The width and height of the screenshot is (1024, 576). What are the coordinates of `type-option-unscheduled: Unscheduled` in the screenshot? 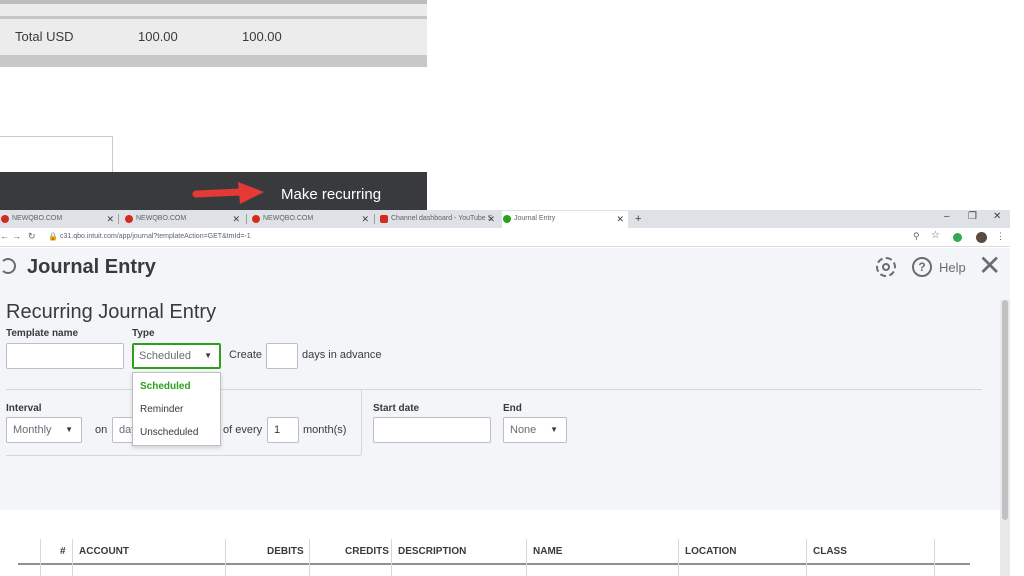 It's located at (169, 432).